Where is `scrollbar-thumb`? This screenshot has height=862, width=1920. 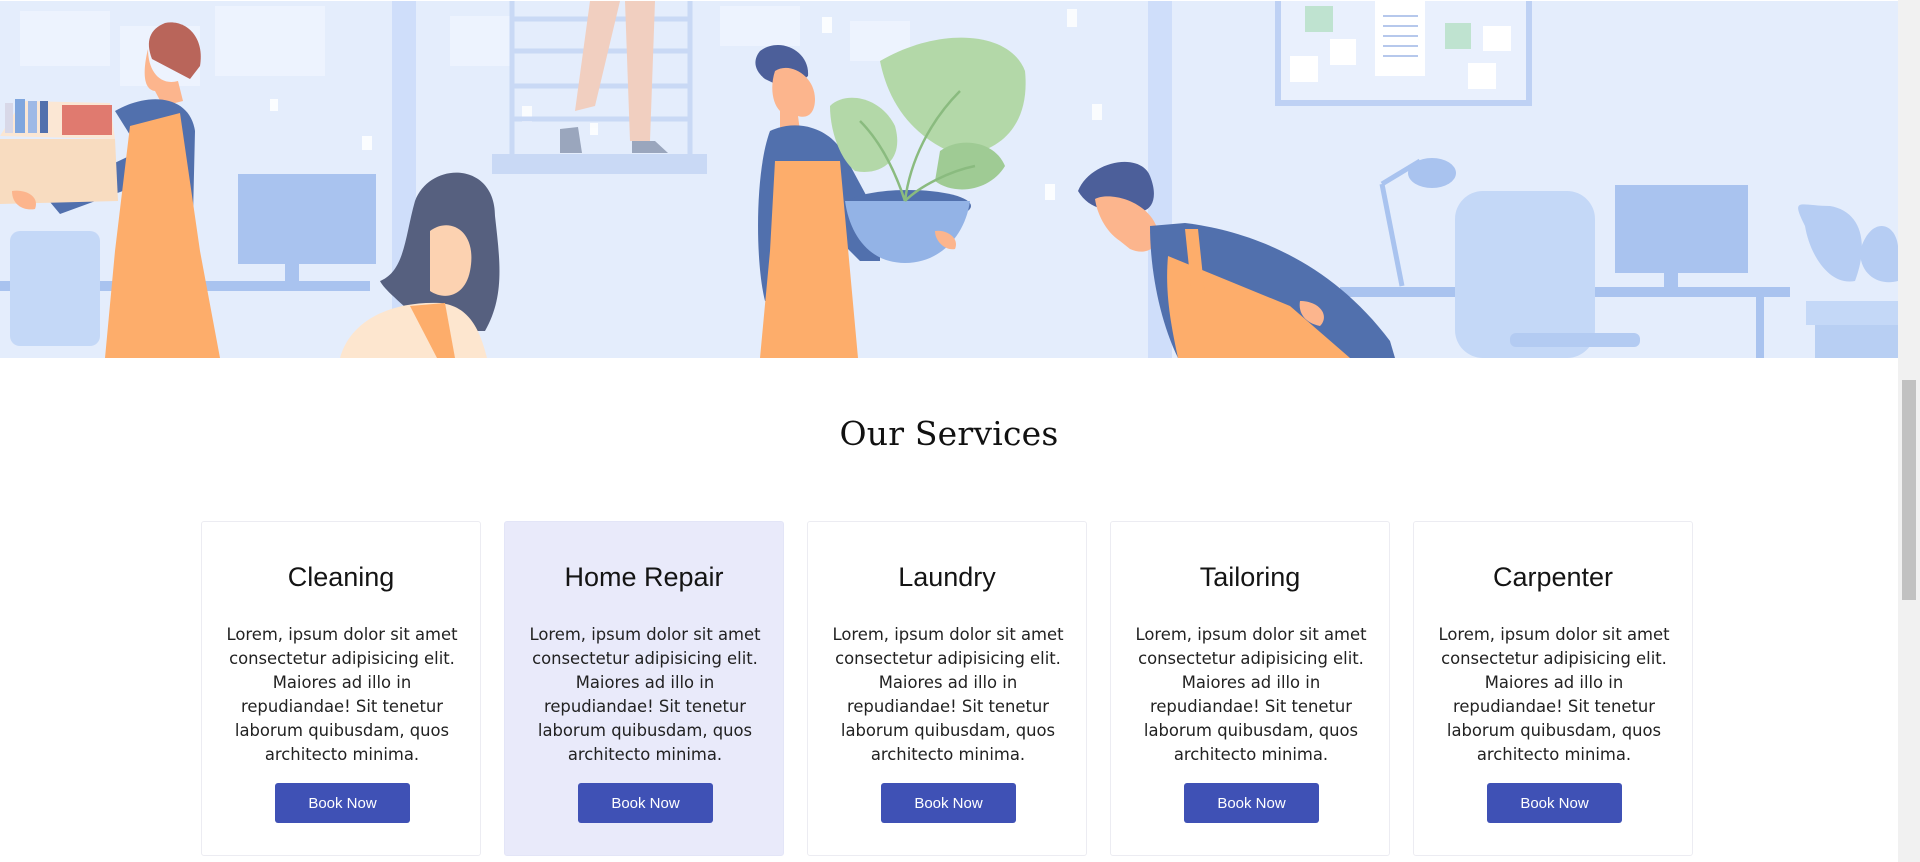
scrollbar-thumb is located at coordinates (1909, 490).